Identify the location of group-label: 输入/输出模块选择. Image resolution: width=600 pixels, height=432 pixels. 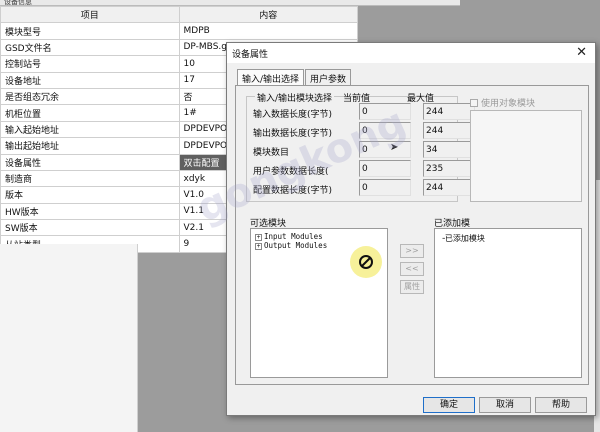
(295, 97).